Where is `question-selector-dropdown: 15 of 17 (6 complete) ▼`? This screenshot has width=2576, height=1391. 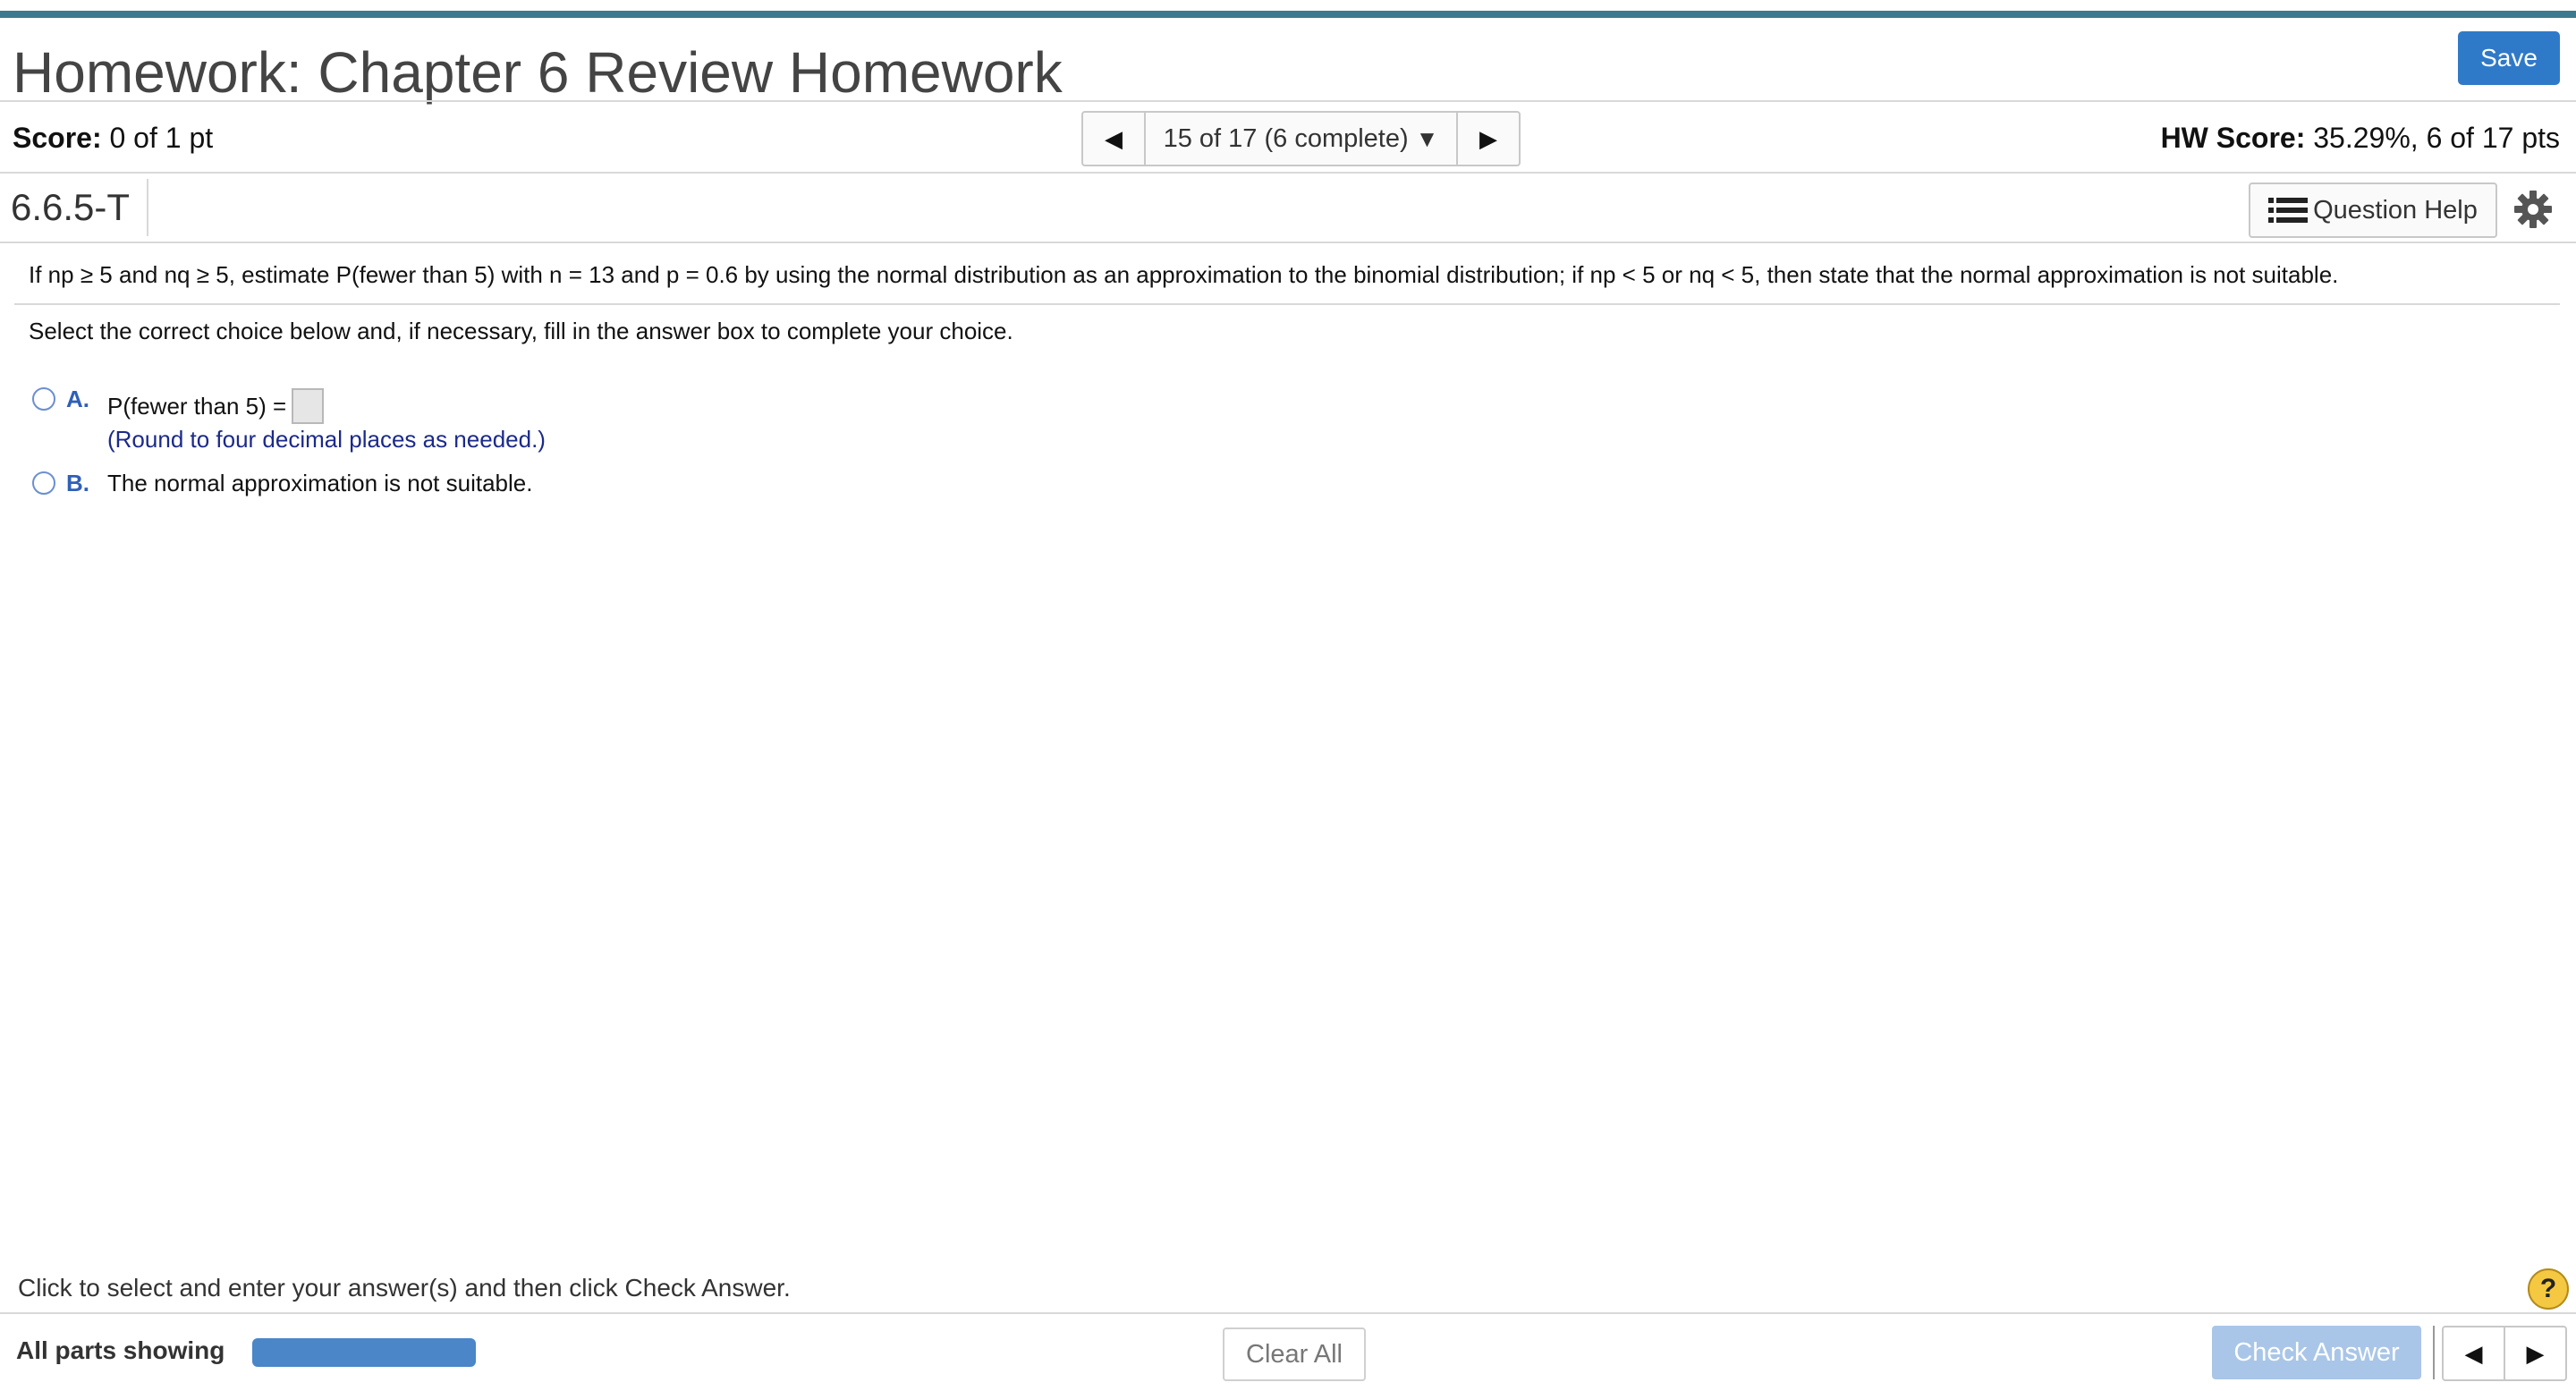
question-selector-dropdown: 15 of 17 (6 complete) ▼ is located at coordinates (1301, 139).